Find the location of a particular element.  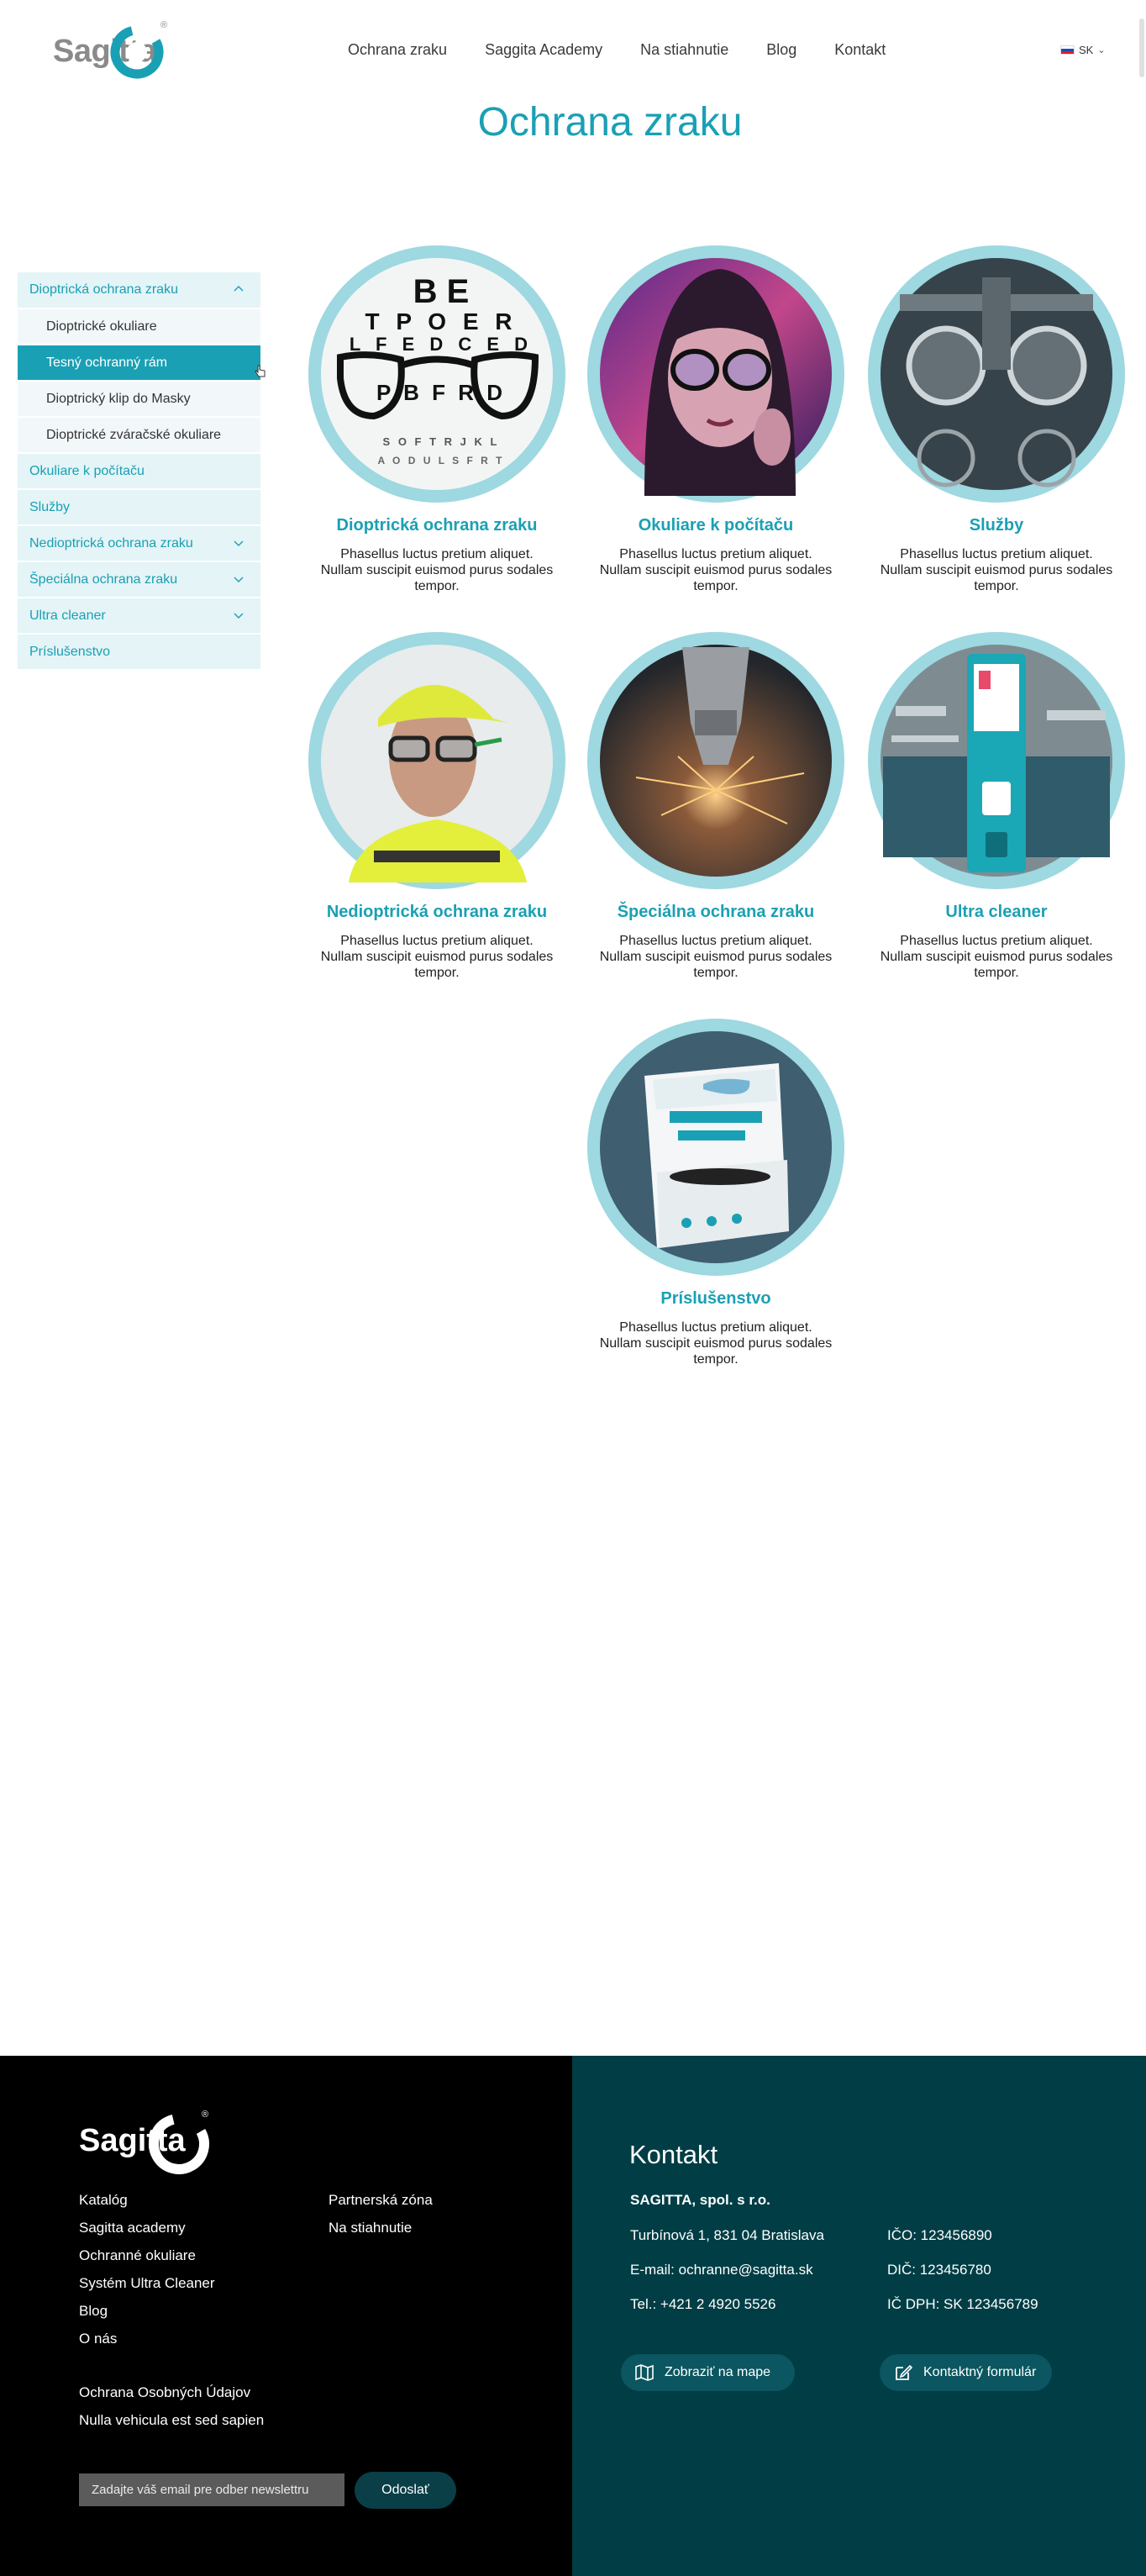

card-title: Dioptrická ochrana zraku is located at coordinates (437, 525).